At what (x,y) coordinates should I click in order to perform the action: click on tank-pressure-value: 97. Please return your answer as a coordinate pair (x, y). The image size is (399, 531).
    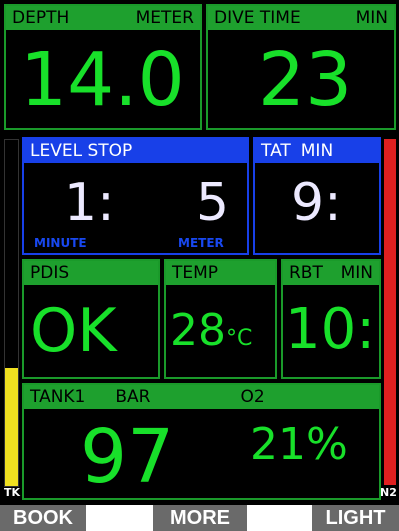
    Looking at the image, I should click on (127, 457).